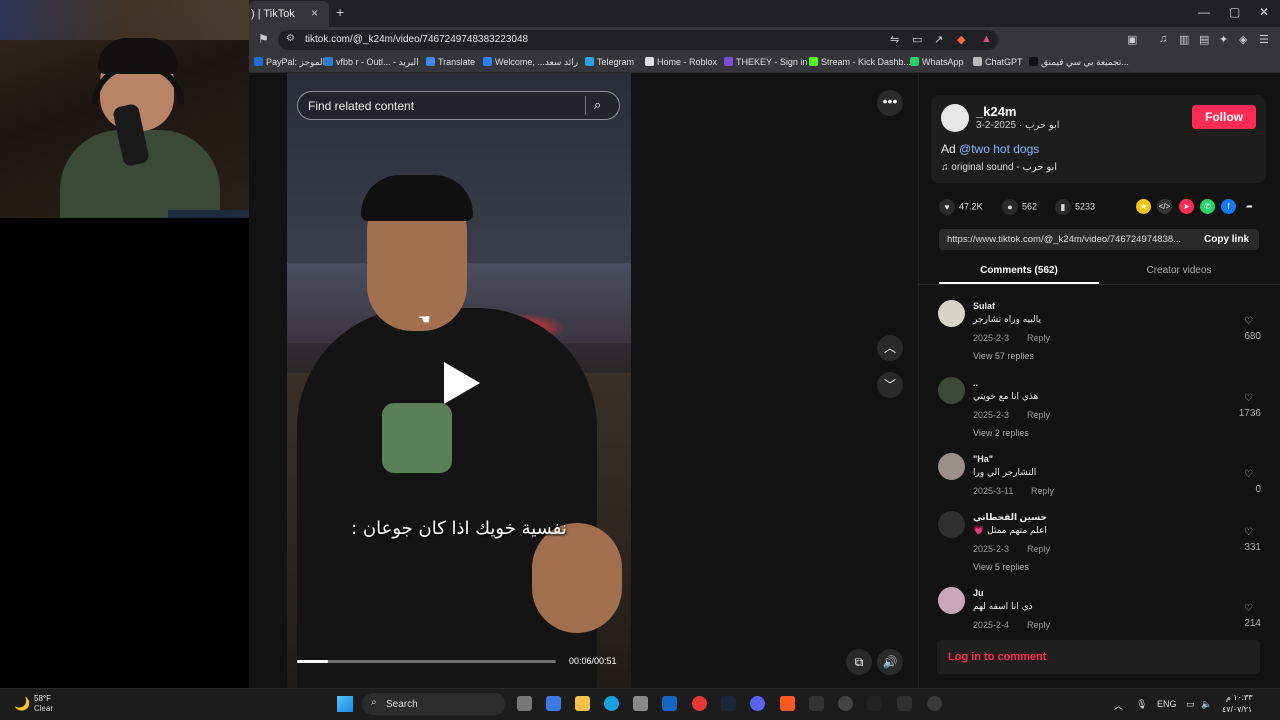 This screenshot has height=720, width=1280. I want to click on speaker-tray-icon: 🔈, so click(1206, 704).